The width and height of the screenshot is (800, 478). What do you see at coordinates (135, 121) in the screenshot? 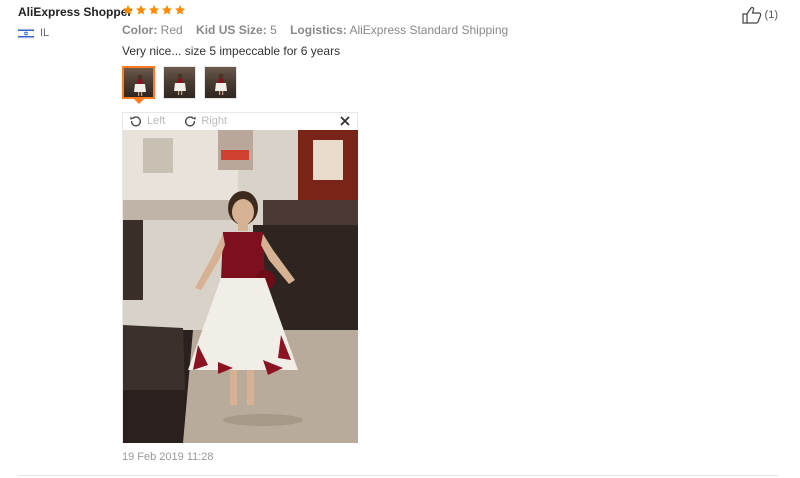
I see `rotate-left-icon` at bounding box center [135, 121].